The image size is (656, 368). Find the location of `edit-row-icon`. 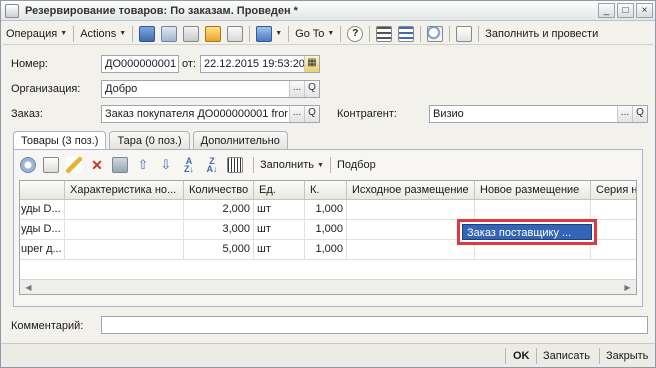

edit-row-icon is located at coordinates (74, 165).